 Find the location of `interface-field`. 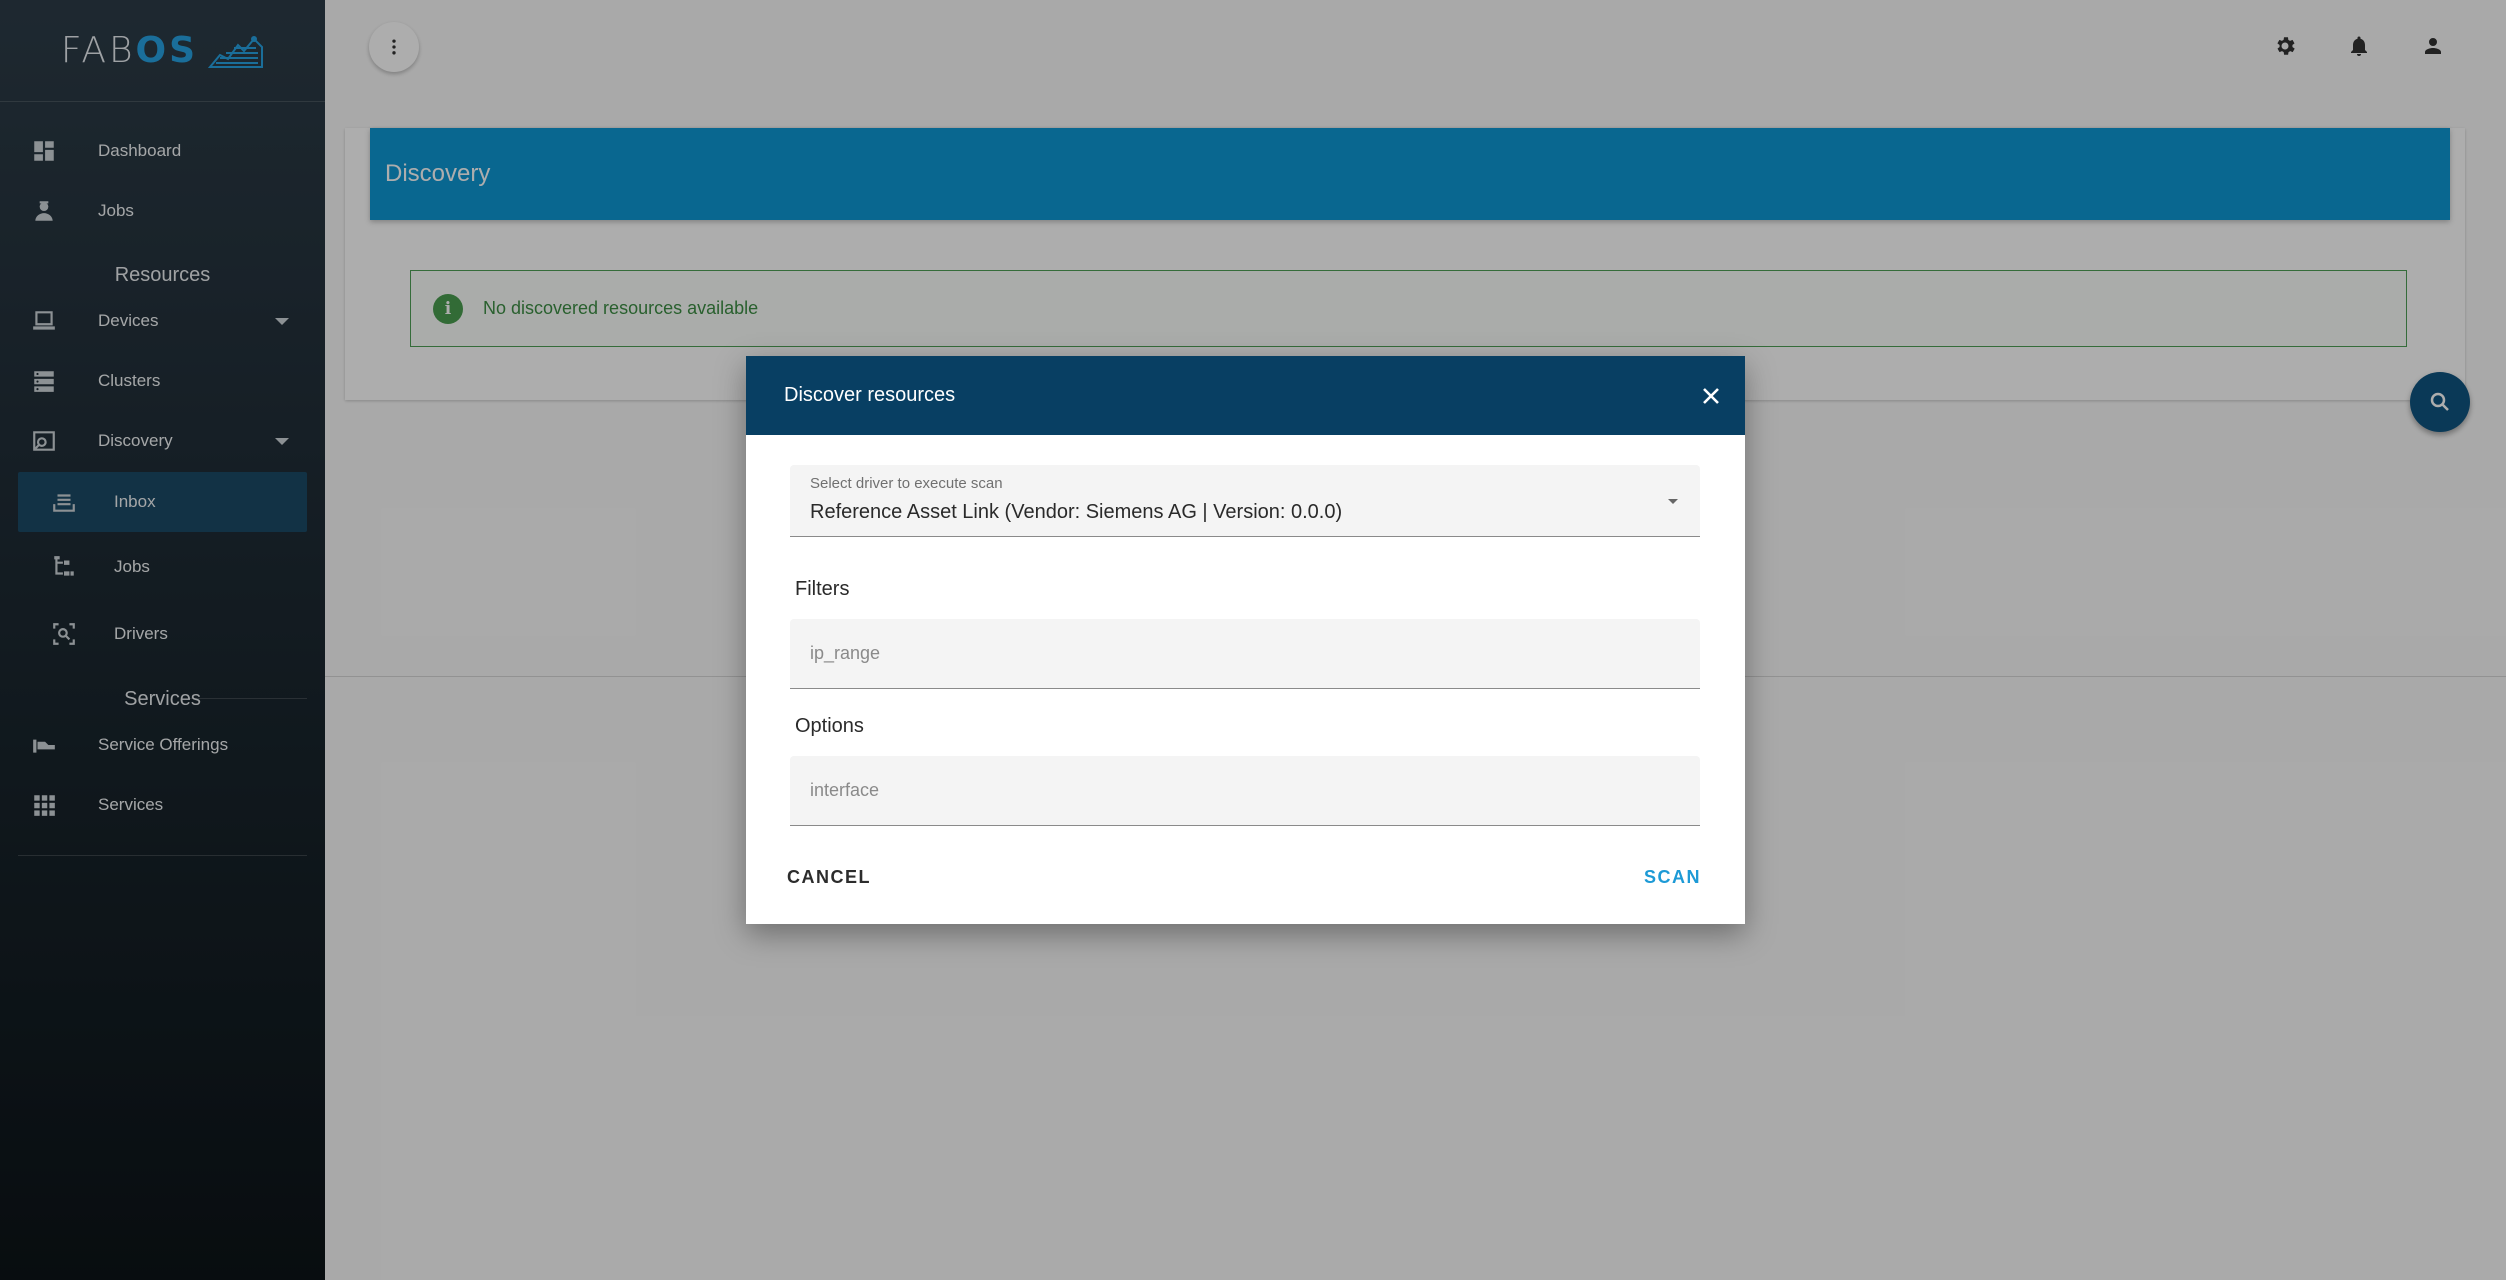

interface-field is located at coordinates (1245, 791).